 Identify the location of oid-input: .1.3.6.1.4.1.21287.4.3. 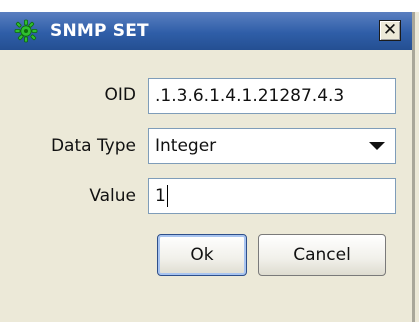
(272, 96).